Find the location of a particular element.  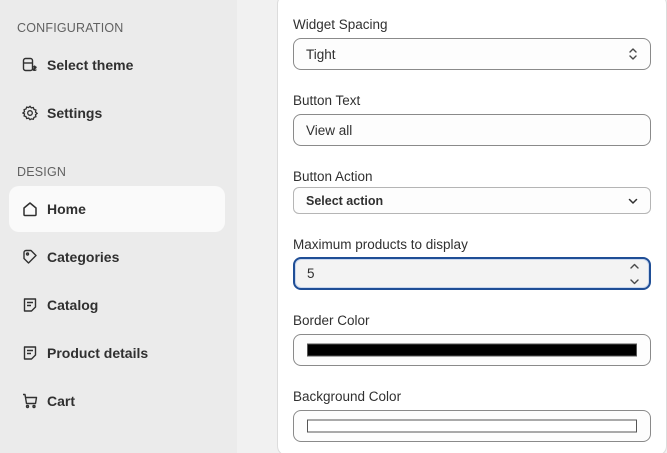

cart-icon is located at coordinates (29, 401).